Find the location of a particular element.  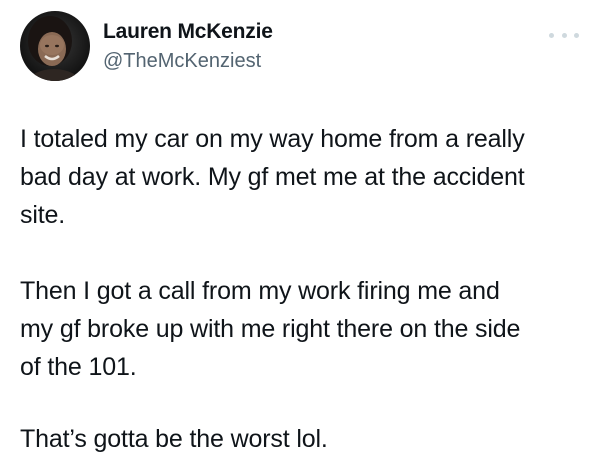

avatar is located at coordinates (55, 46).